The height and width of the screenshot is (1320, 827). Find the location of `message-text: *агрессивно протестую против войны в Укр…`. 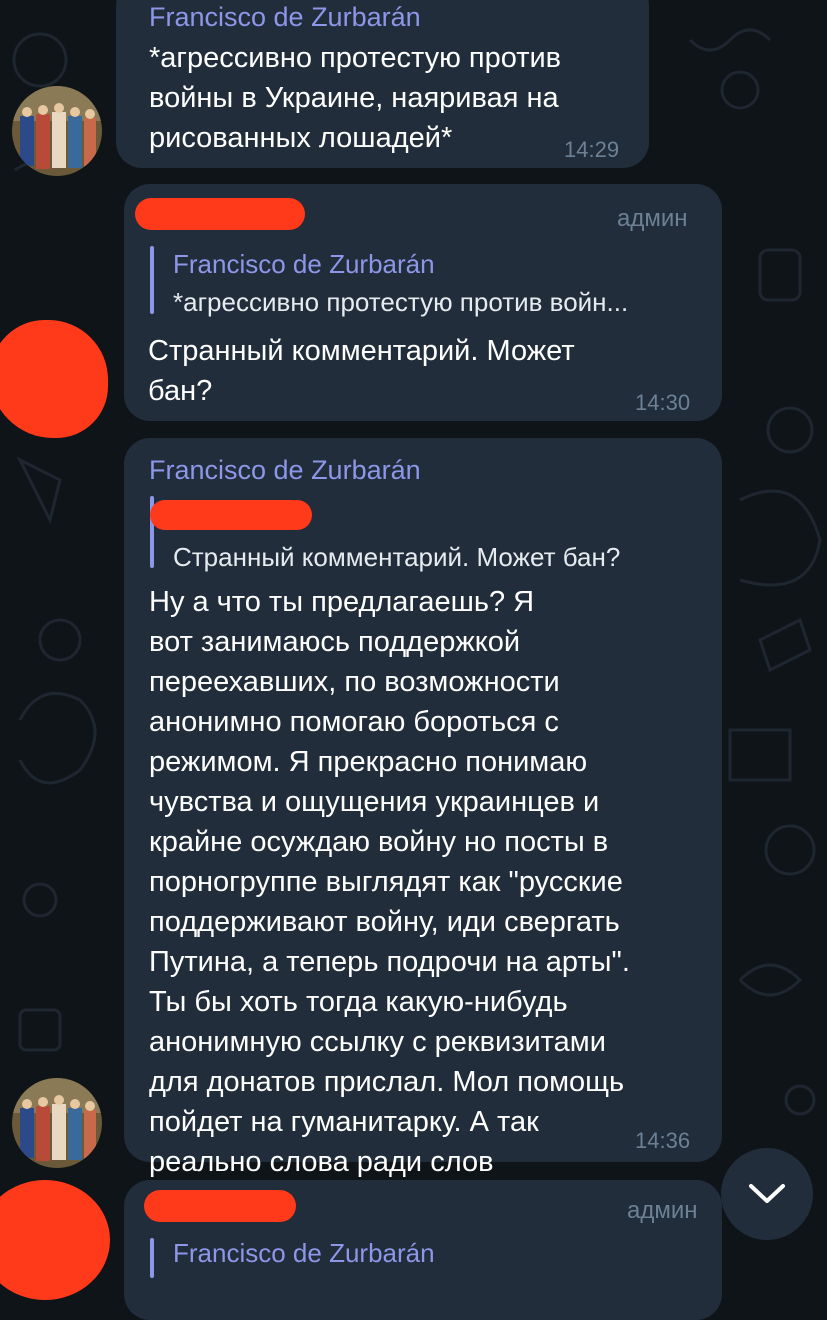

message-text: *агрессивно протестую против войны в Укр… is located at coordinates (355, 98).